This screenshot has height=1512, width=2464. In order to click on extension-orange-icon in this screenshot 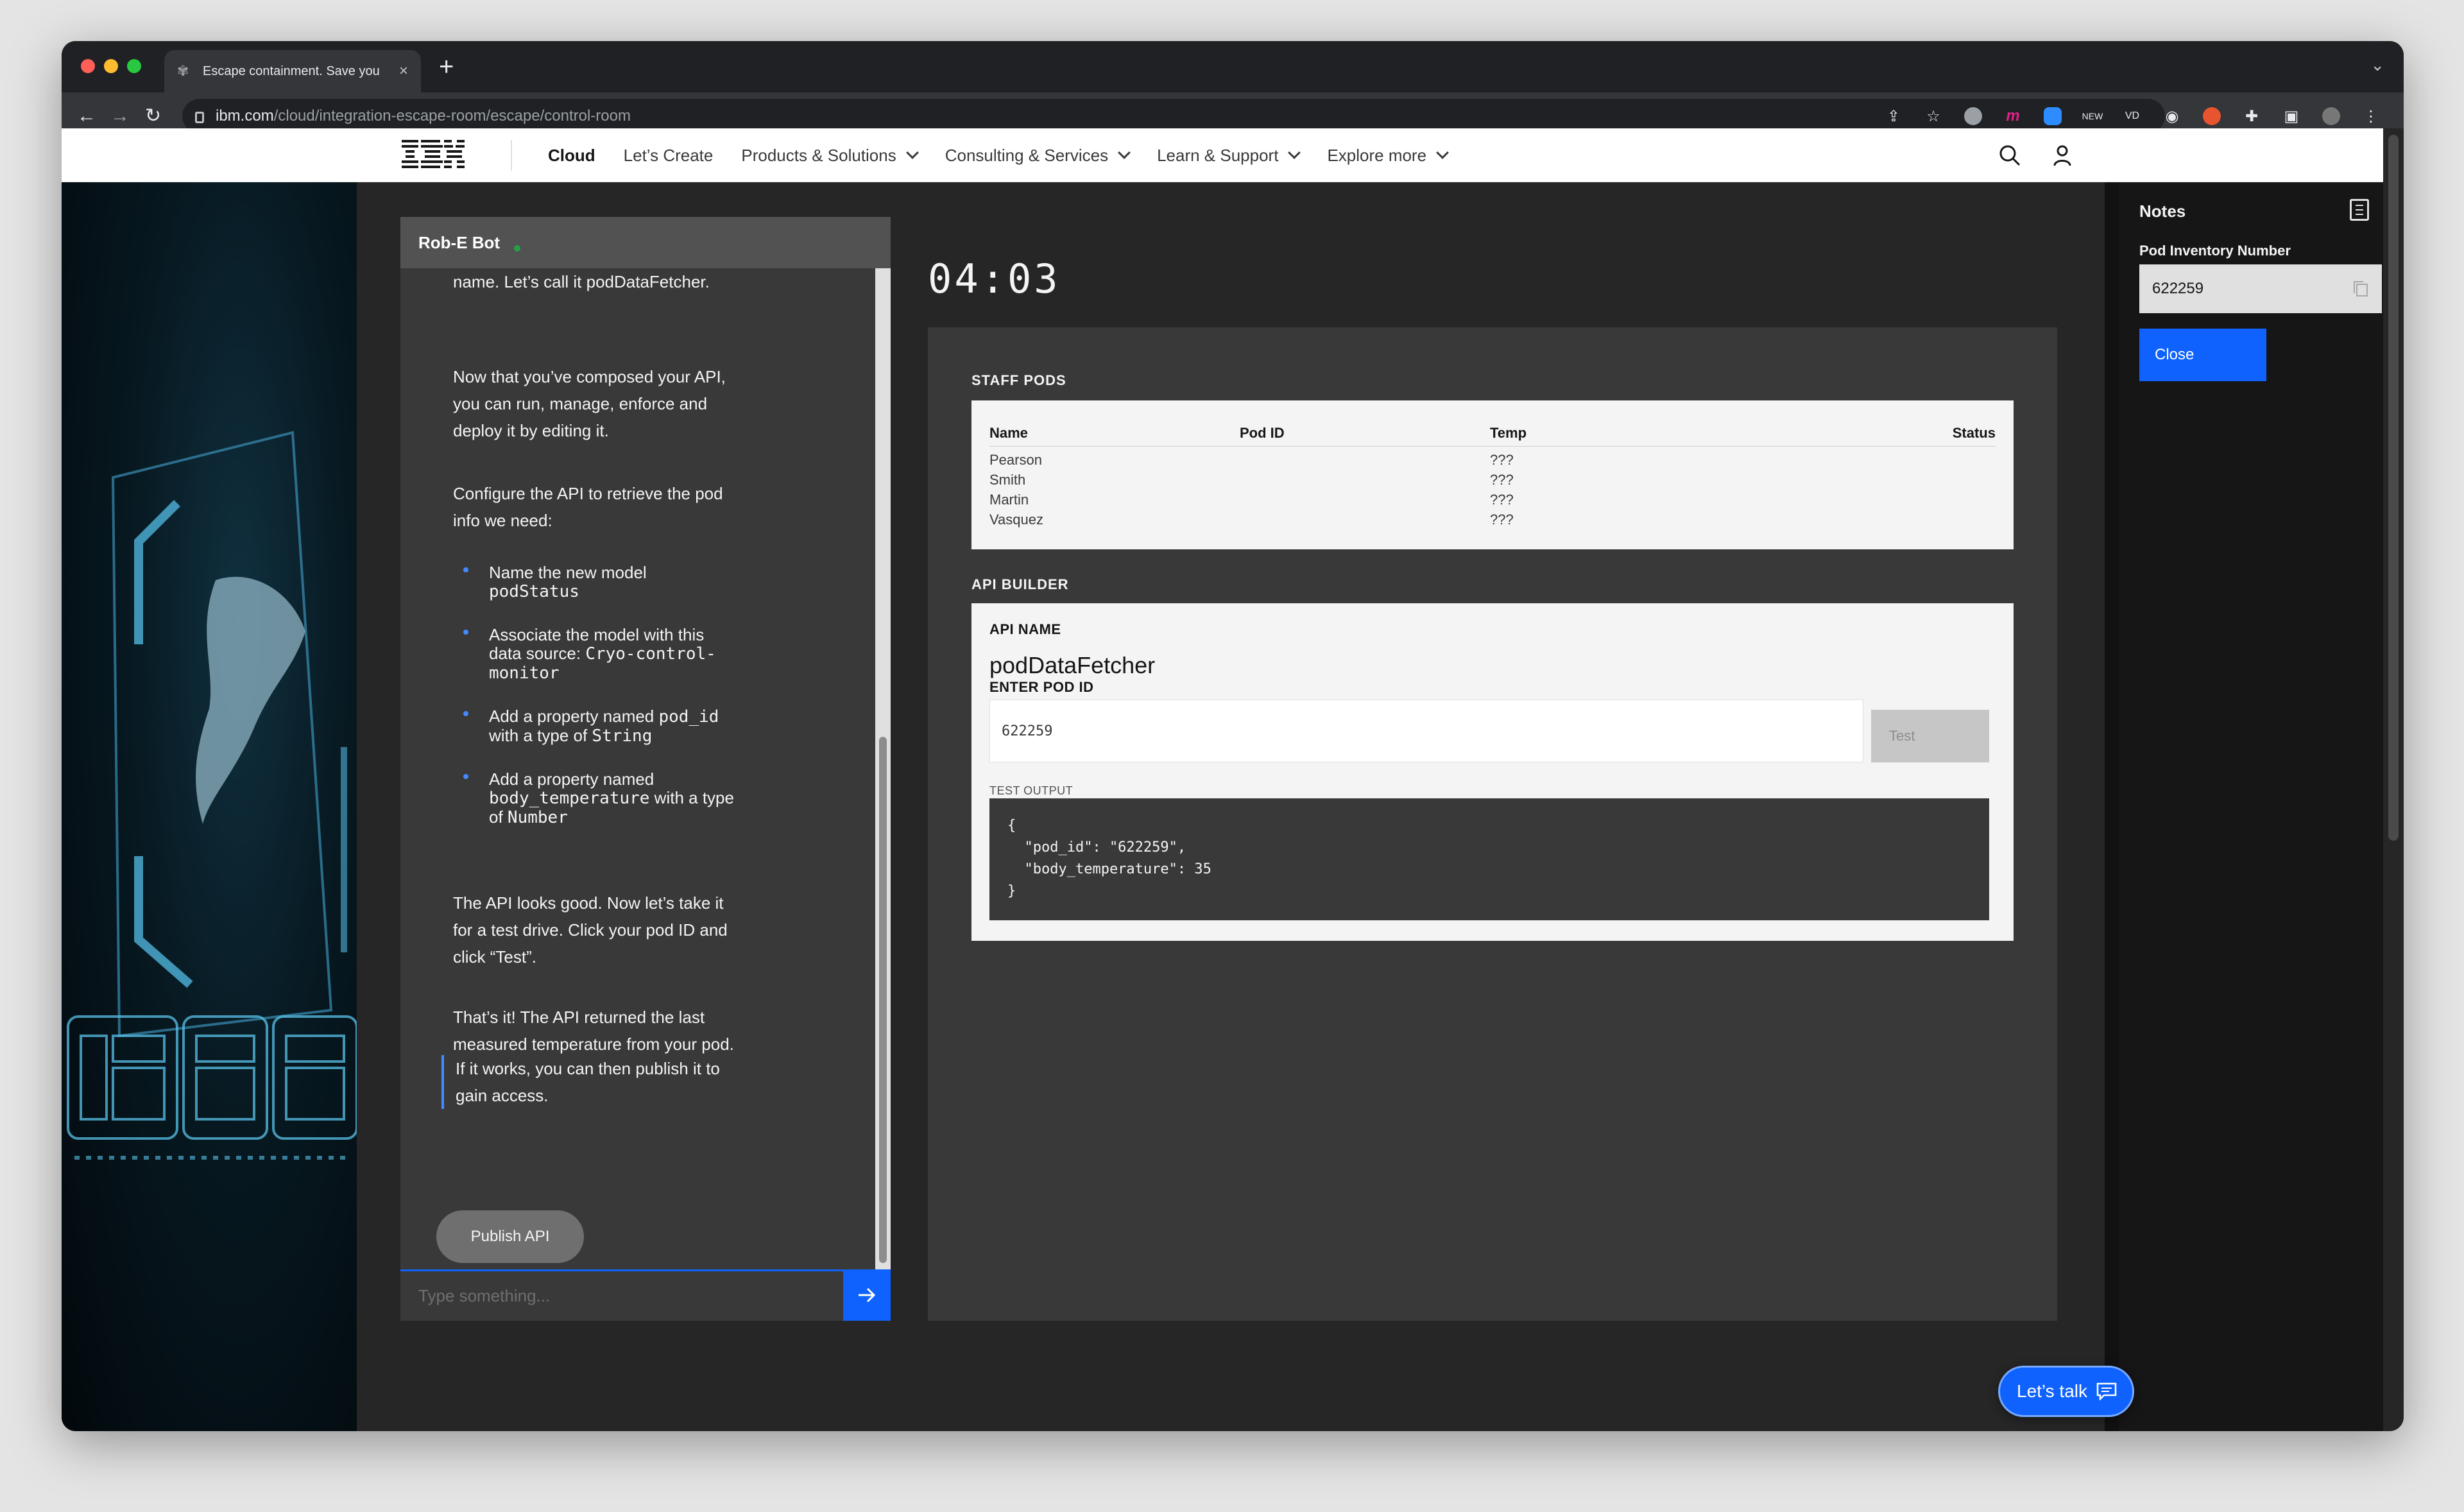, I will do `click(2212, 116)`.